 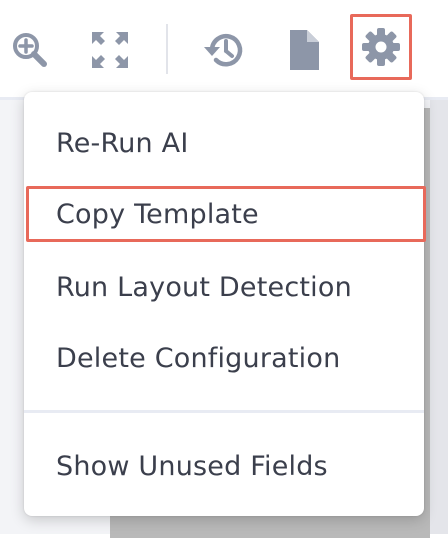 What do you see at coordinates (122, 143) in the screenshot?
I see `menu-item-label: Re-Run AI` at bounding box center [122, 143].